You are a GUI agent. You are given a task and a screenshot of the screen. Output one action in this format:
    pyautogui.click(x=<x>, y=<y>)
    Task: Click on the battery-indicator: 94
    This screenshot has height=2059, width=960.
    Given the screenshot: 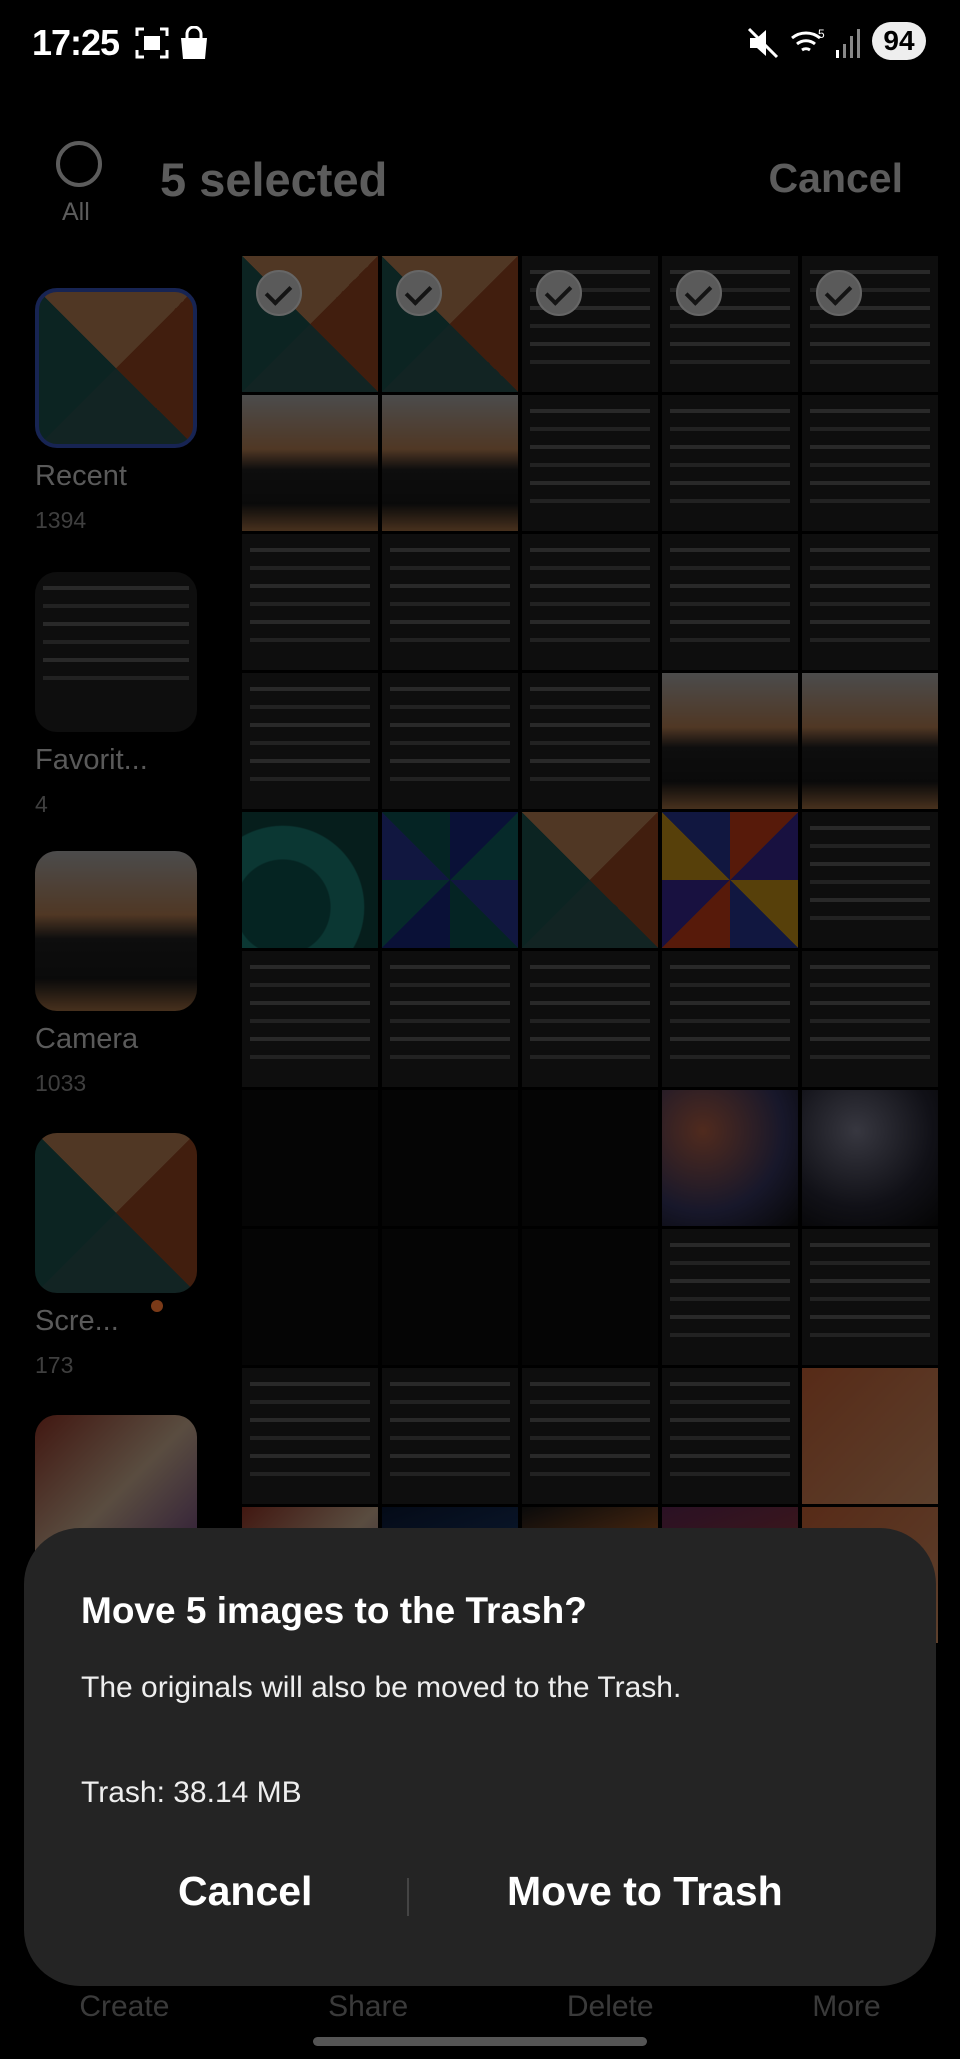 What is the action you would take?
    pyautogui.click(x=899, y=41)
    